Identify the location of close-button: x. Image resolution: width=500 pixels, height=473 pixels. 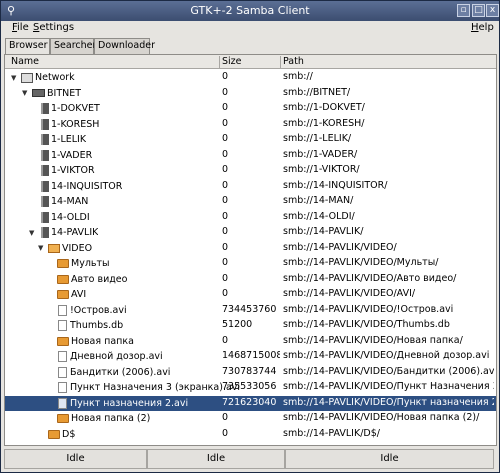
(492, 10).